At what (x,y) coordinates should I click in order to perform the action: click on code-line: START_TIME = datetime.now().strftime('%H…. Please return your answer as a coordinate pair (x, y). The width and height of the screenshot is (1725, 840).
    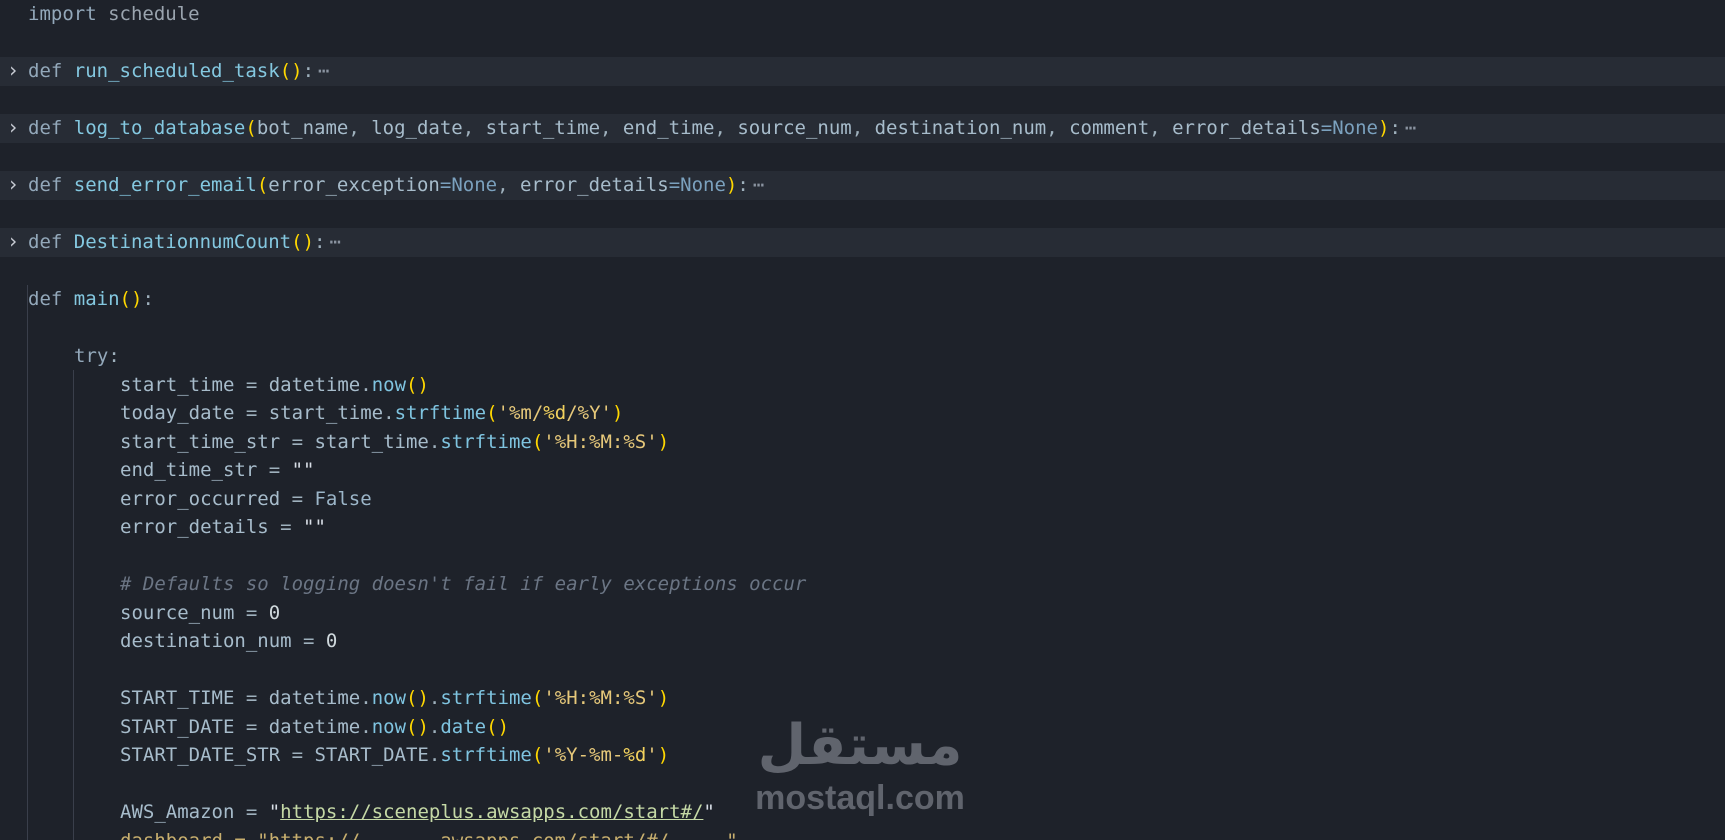
    Looking at the image, I should click on (862, 698).